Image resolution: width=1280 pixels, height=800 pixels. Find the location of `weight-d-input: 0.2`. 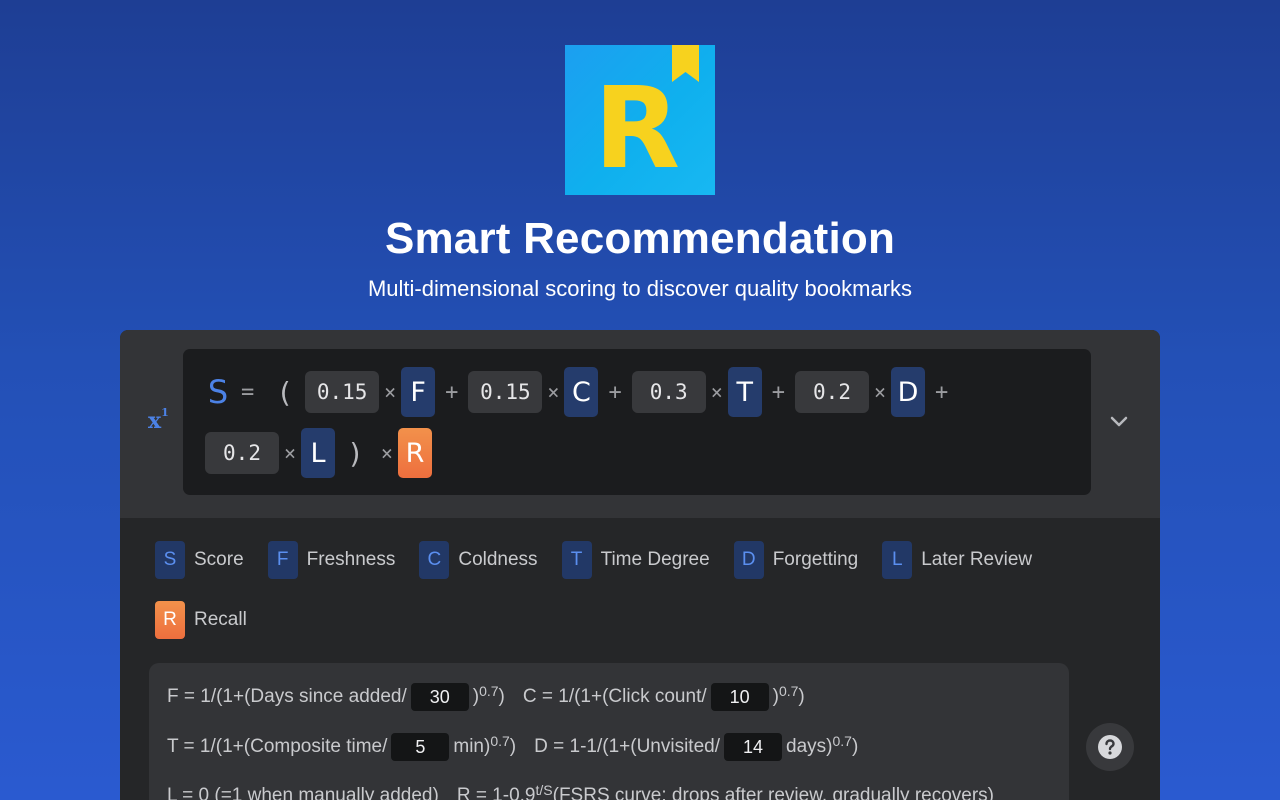

weight-d-input: 0.2 is located at coordinates (832, 392).